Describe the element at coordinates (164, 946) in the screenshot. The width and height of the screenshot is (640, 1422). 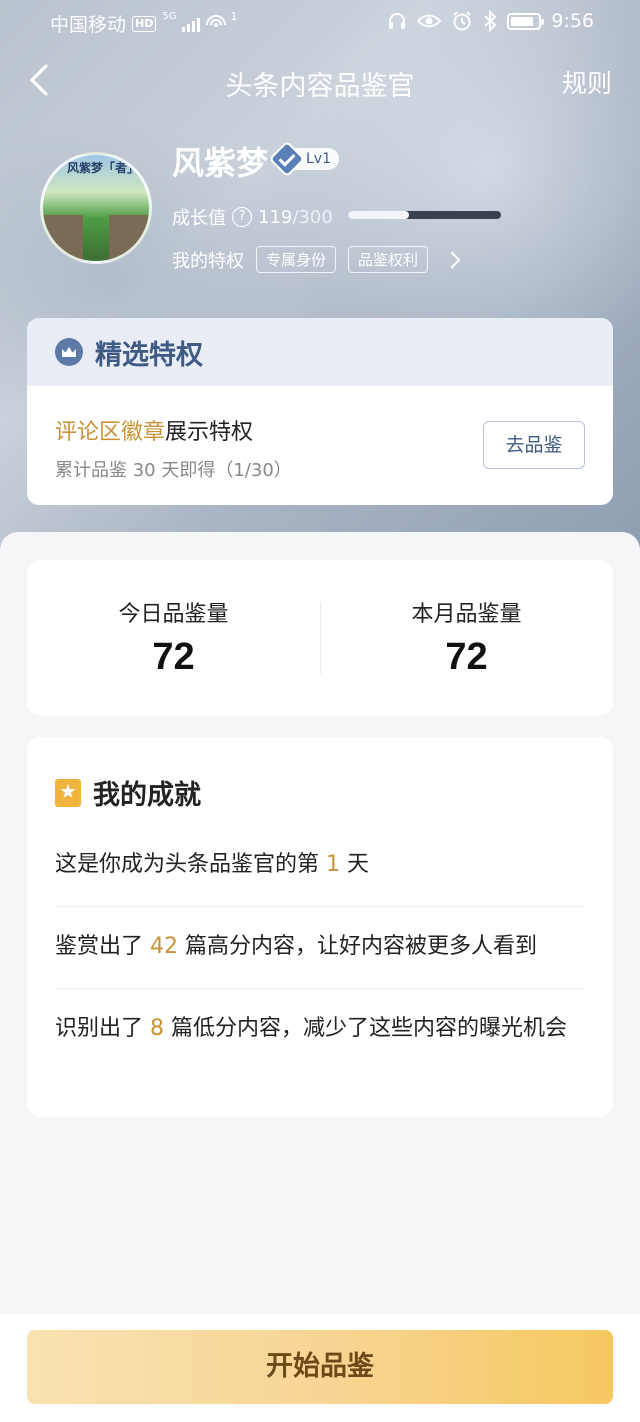
I see `achievement-high-num: 42` at that location.